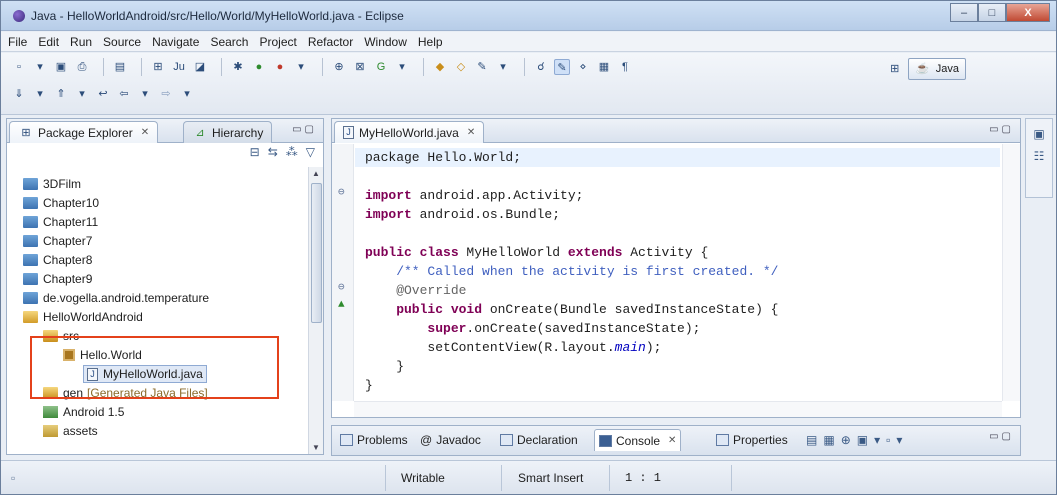 This screenshot has width=1057, height=495. I want to click on editor-horizontal-scrollbar, so click(678, 409).